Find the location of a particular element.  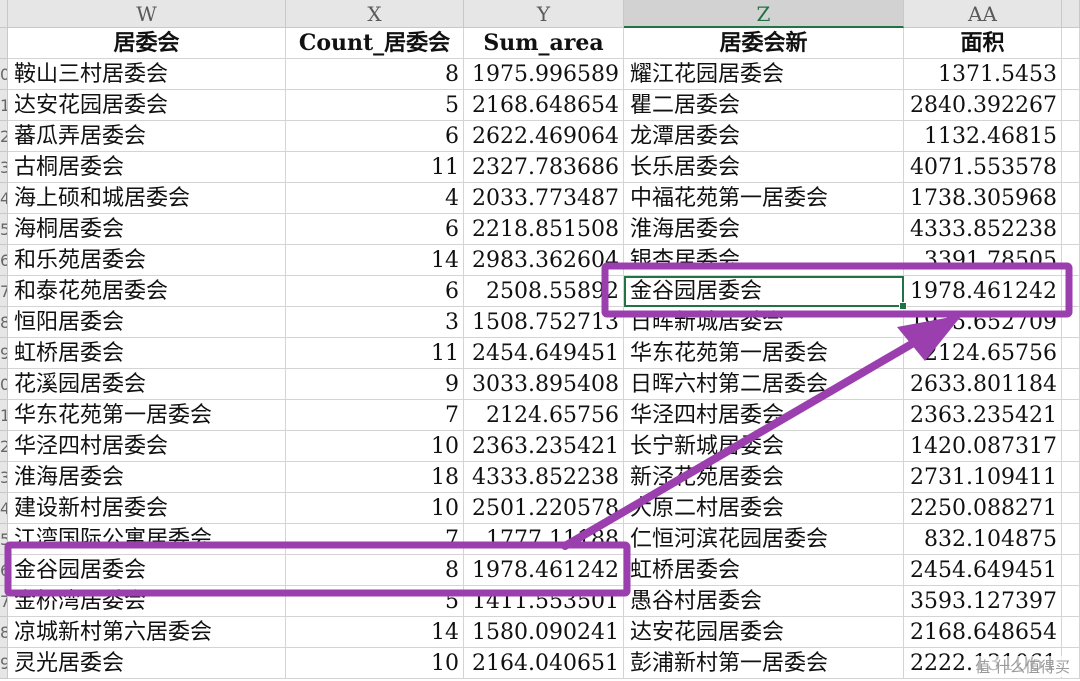

table-cell-aa: 2633.801184 is located at coordinates (983, 384).